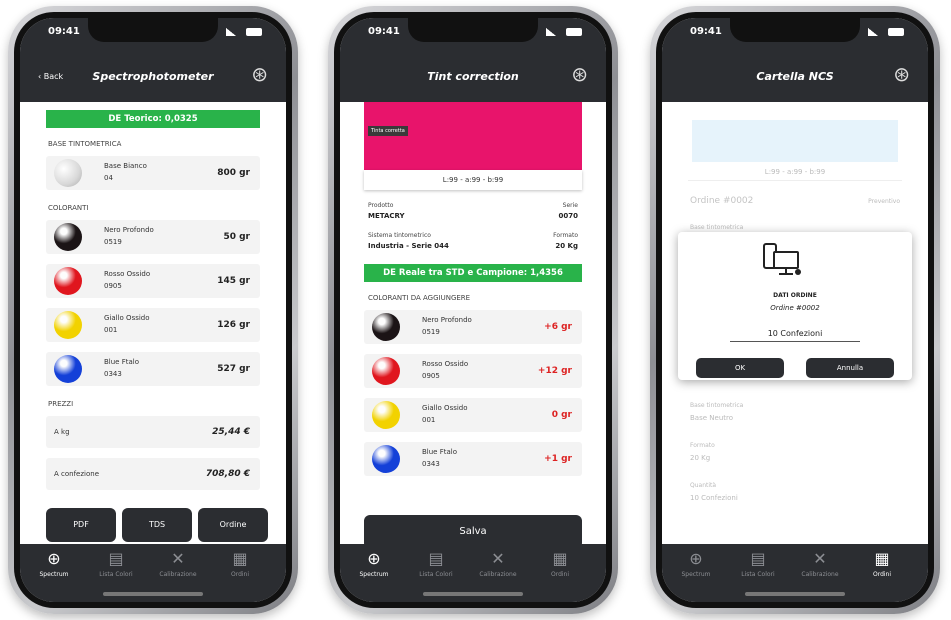 The width and height of the screenshot is (951, 620). I want to click on product-value: METACRY, so click(386, 216).